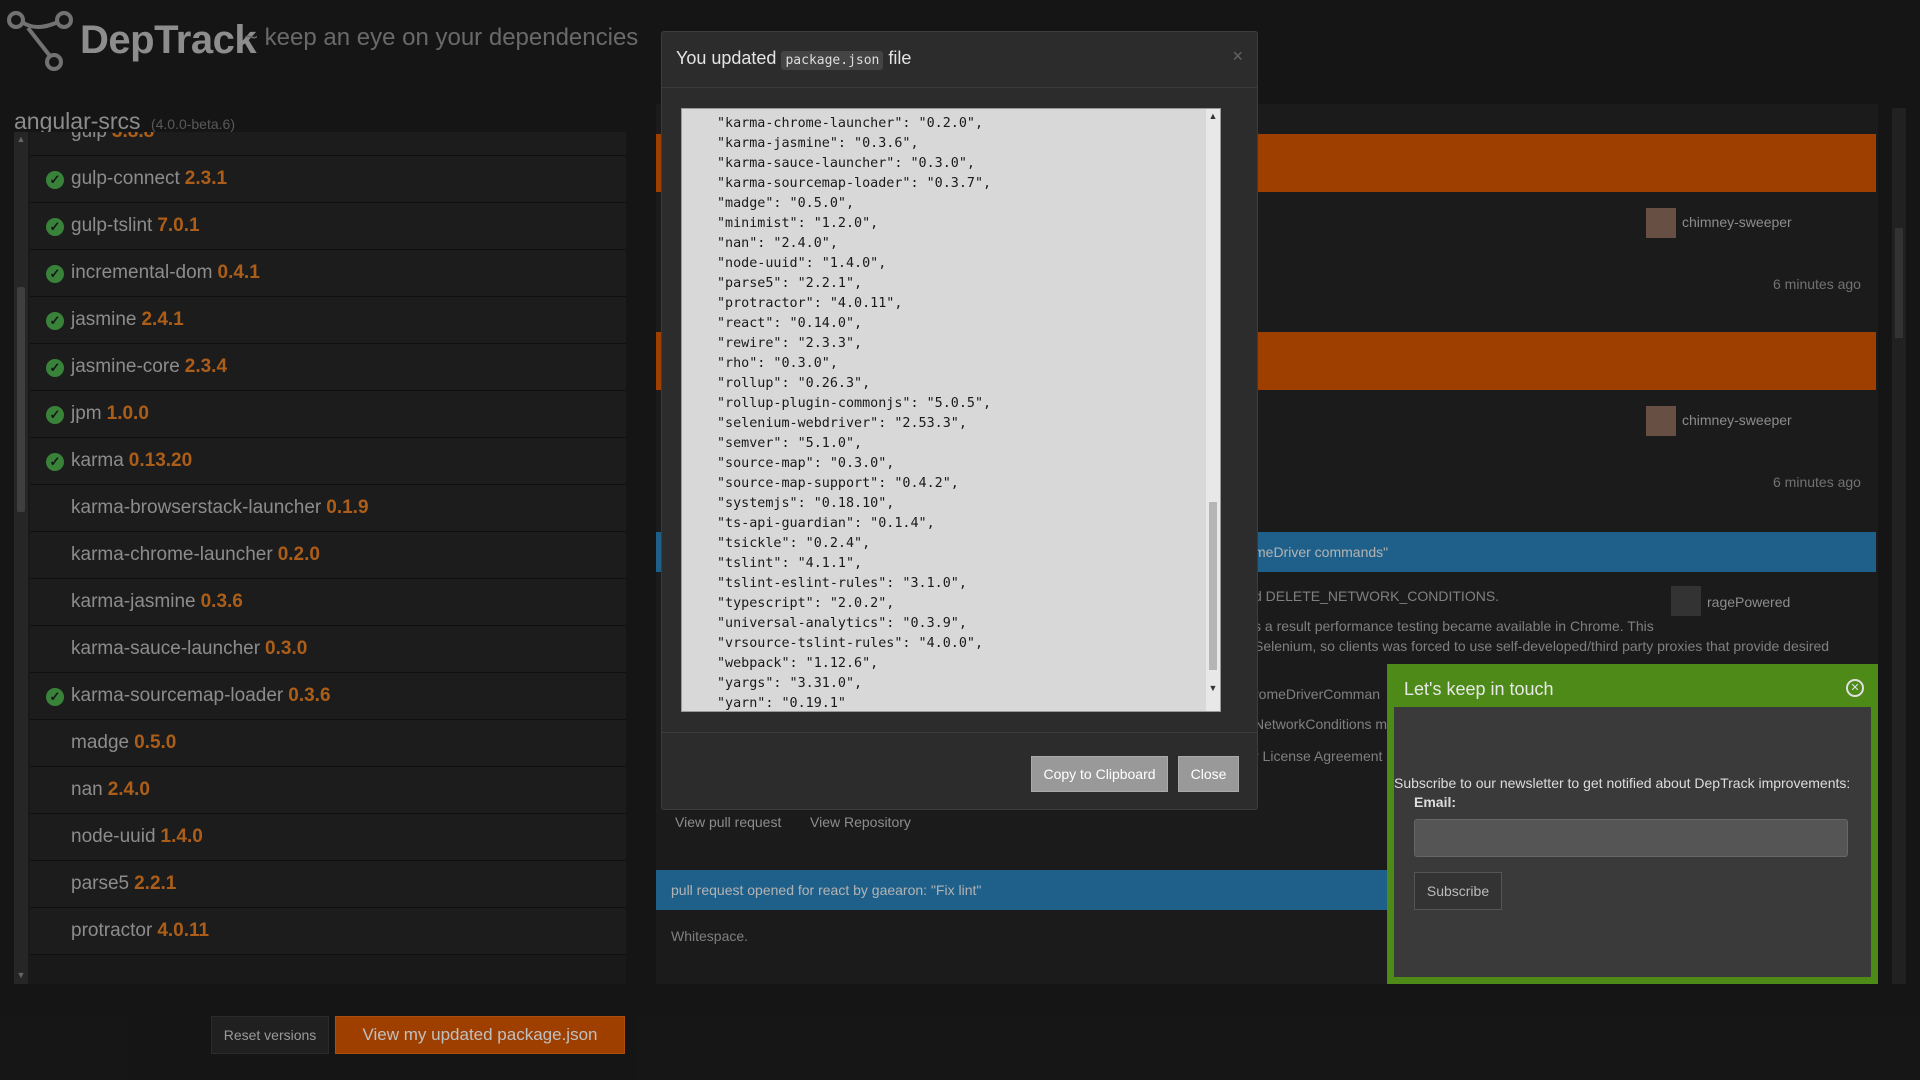 The width and height of the screenshot is (1920, 1080). What do you see at coordinates (1631, 838) in the screenshot?
I see `email-field` at bounding box center [1631, 838].